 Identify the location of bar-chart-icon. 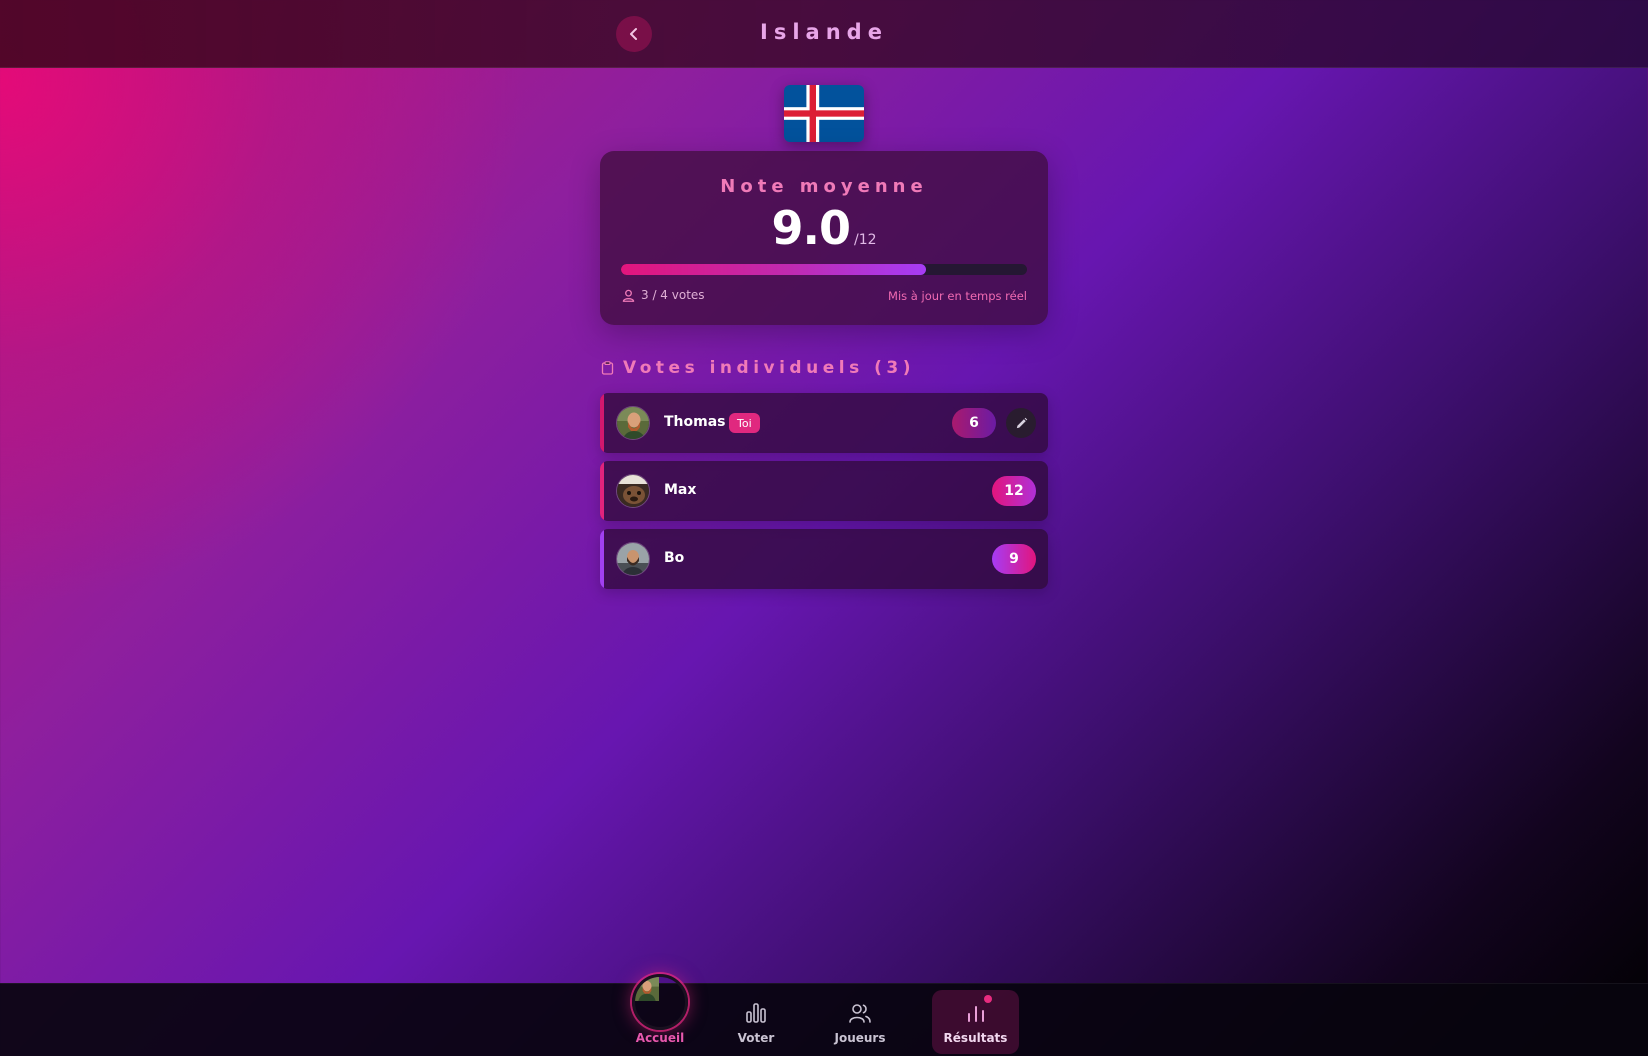
(756, 1013).